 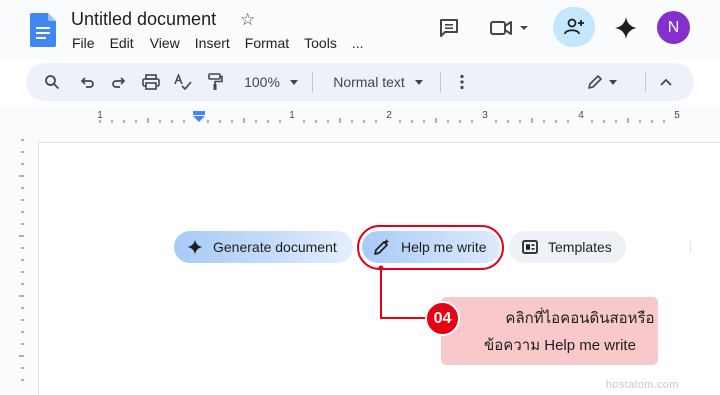 What do you see at coordinates (442, 318) in the screenshot?
I see `step-number-badge: 04` at bounding box center [442, 318].